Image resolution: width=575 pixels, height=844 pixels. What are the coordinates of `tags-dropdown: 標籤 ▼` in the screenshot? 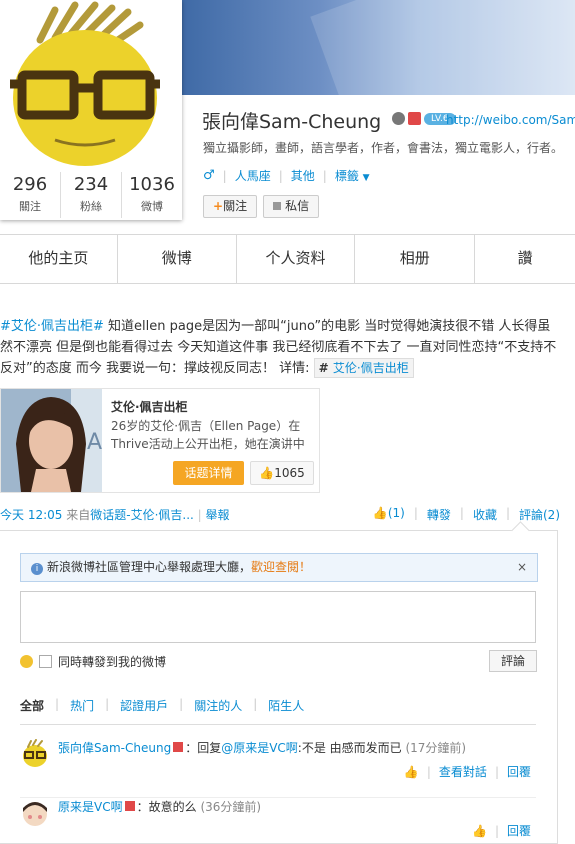 It's located at (352, 175).